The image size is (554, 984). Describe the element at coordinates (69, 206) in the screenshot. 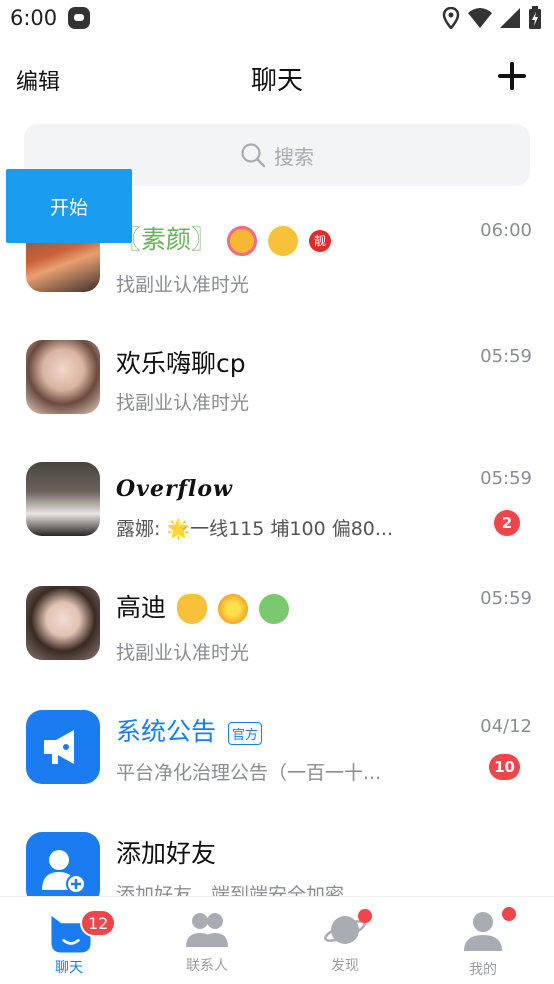

I see `start-button: 开始` at that location.